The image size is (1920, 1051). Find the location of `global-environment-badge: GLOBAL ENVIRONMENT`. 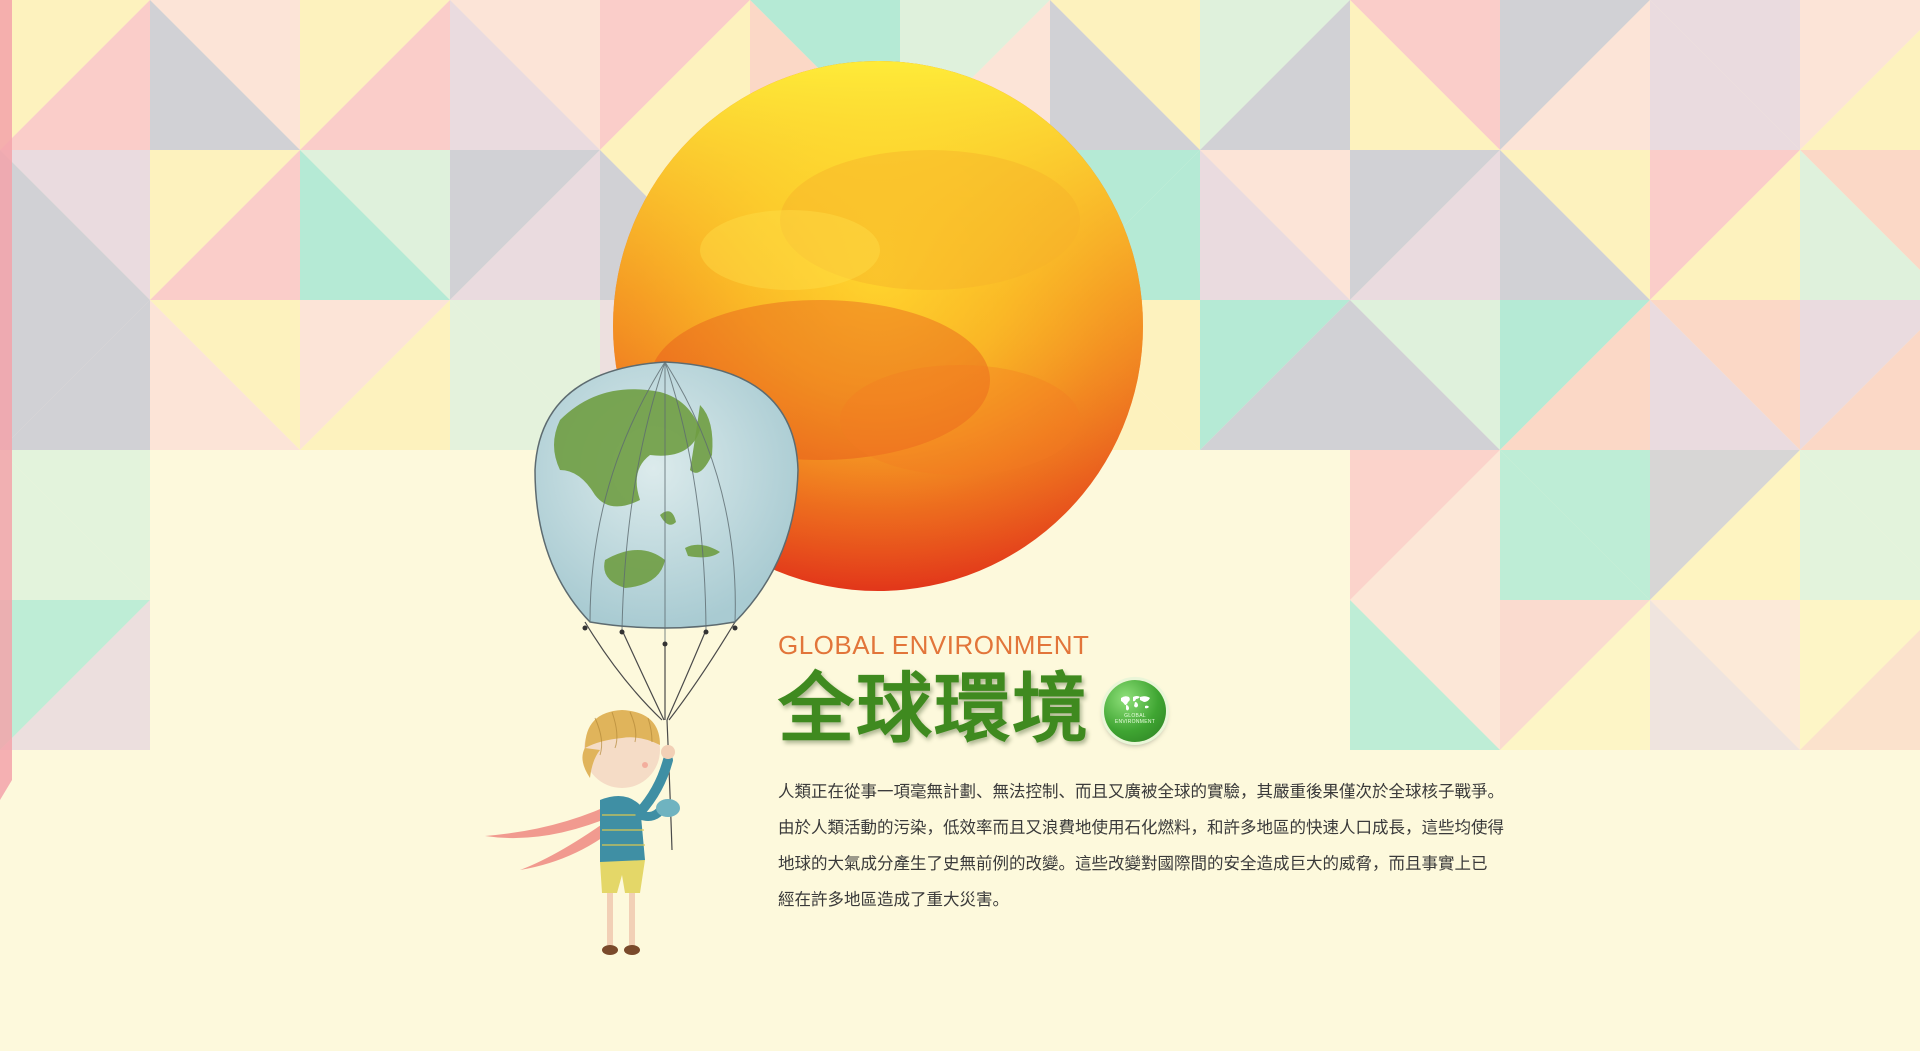

global-environment-badge: GLOBAL ENVIRONMENT is located at coordinates (1135, 711).